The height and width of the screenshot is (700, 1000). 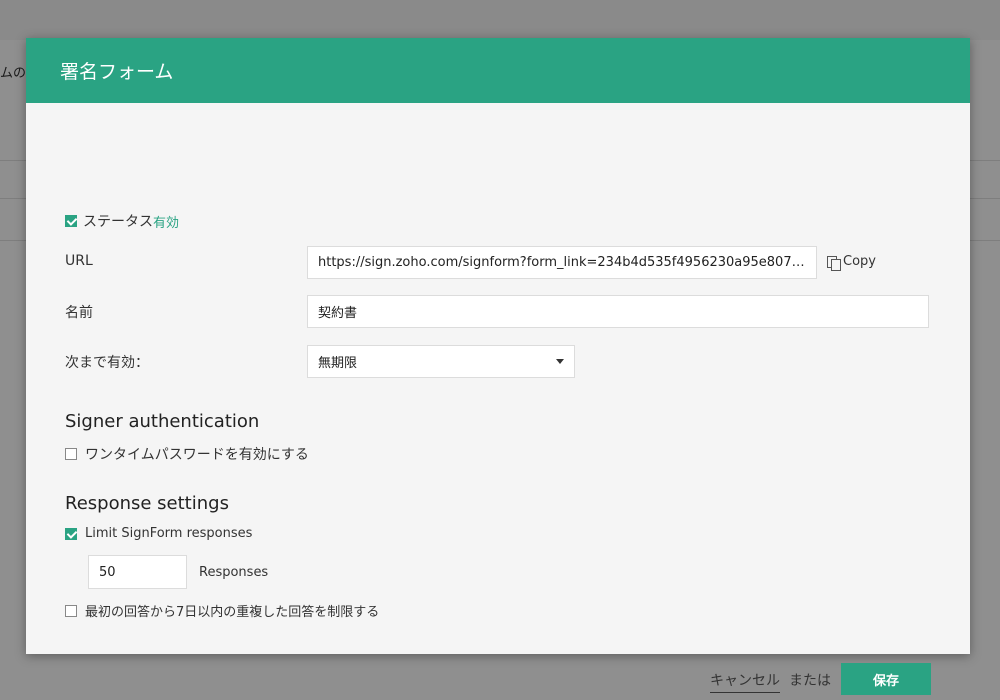 What do you see at coordinates (137, 572) in the screenshot?
I see `response-limit-input: 50` at bounding box center [137, 572].